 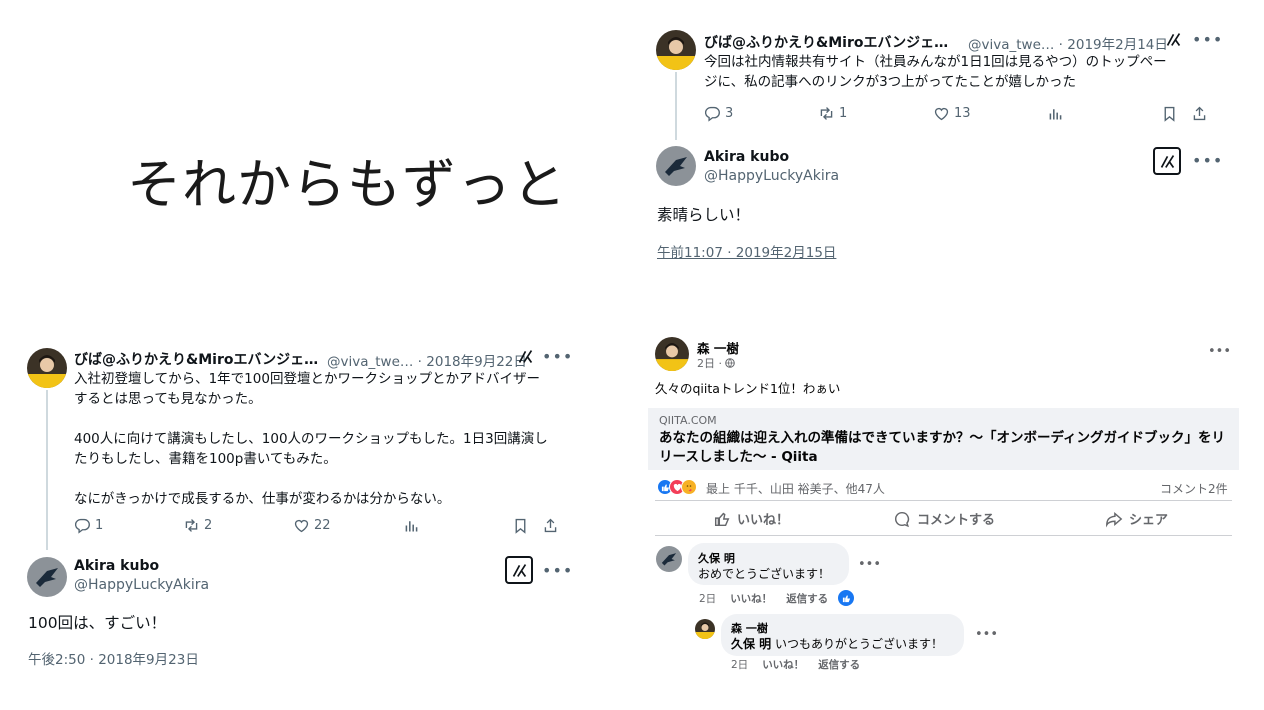 I want to click on fb-reaction-names: 最上 千千、山田 裕美子、他47人, so click(x=795, y=488).